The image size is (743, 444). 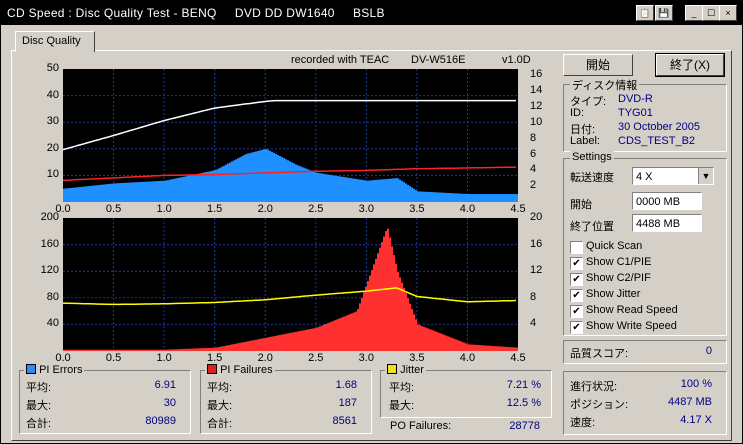 I want to click on chevron-down-icon: ▼, so click(x=705, y=176).